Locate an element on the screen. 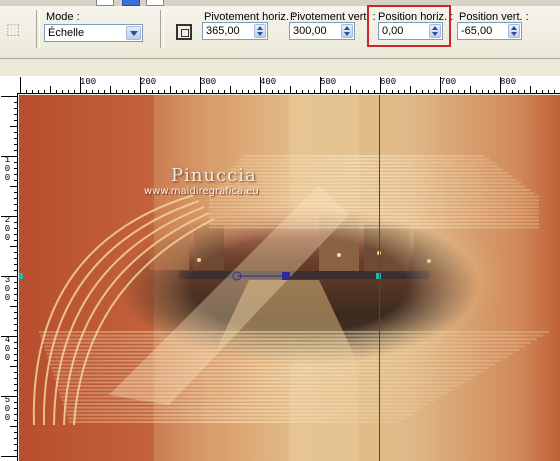  ruler-label: 300 is located at coordinates (208, 82).